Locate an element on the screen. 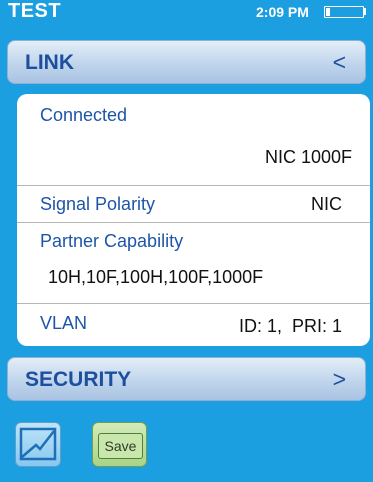 Image resolution: width=373 pixels, height=482 pixels. chart-icon is located at coordinates (38, 444).